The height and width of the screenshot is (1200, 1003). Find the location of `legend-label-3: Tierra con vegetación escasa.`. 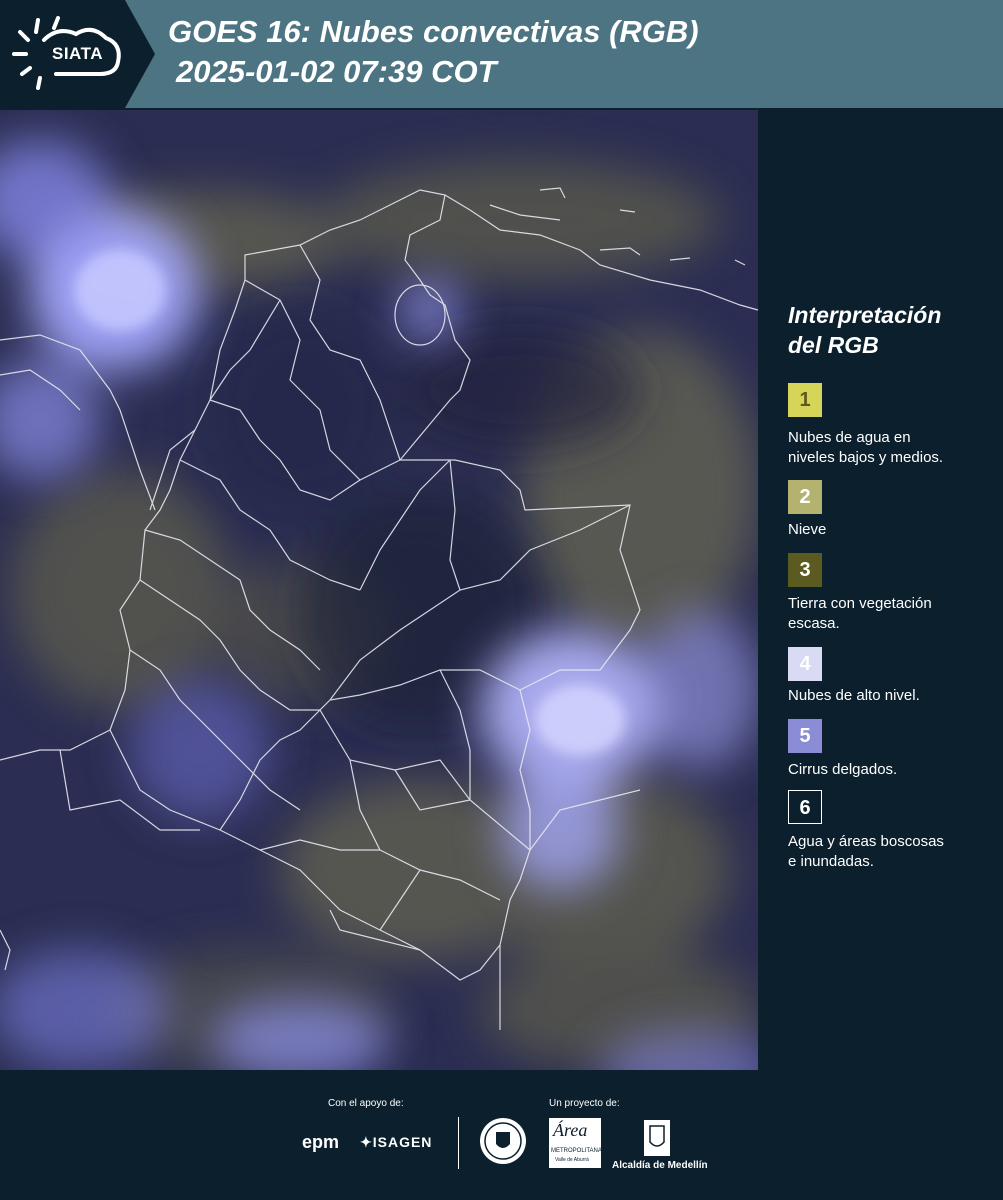

legend-label-3: Tierra con vegetación escasa. is located at coordinates (893, 614).